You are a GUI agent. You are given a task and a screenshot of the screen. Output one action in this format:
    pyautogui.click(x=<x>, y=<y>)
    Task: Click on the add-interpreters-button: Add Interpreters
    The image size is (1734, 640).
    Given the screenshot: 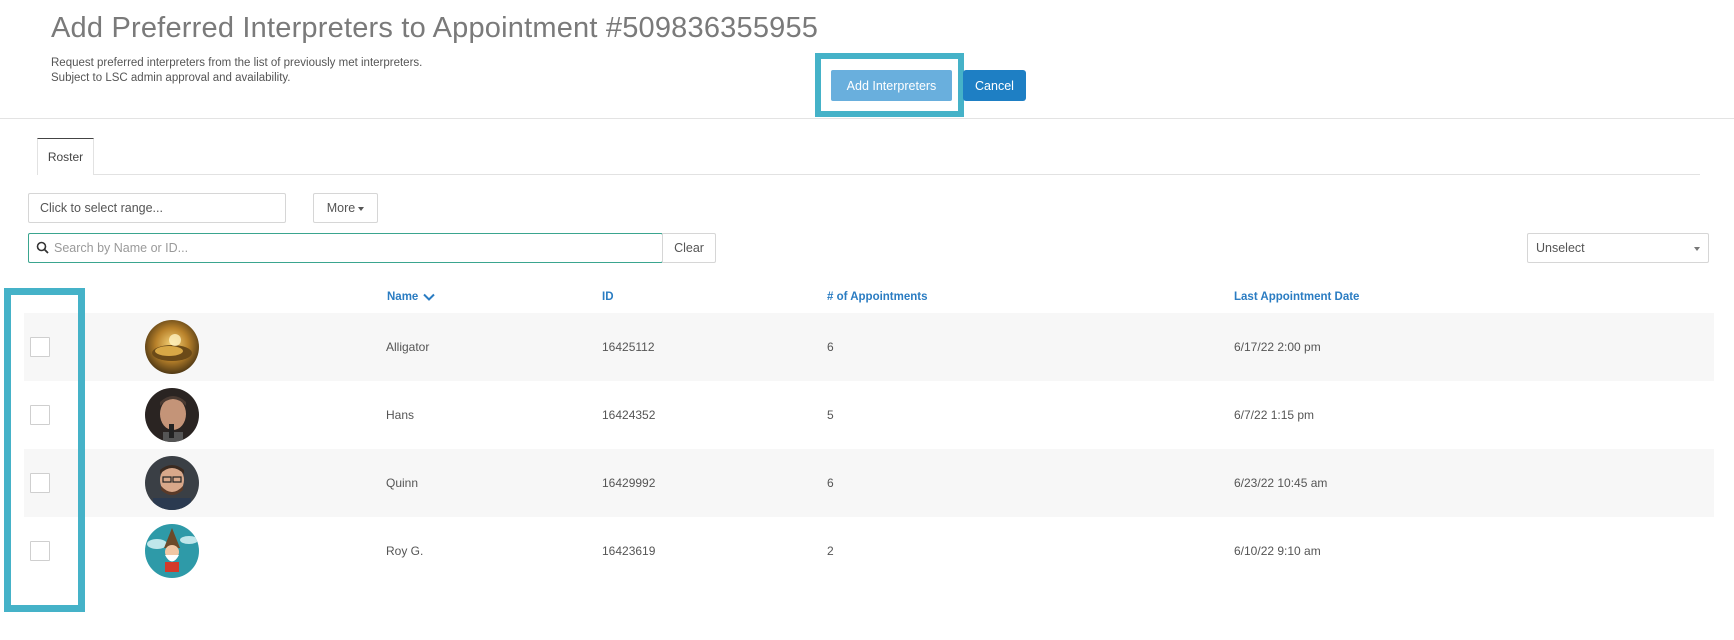 What is the action you would take?
    pyautogui.click(x=891, y=85)
    